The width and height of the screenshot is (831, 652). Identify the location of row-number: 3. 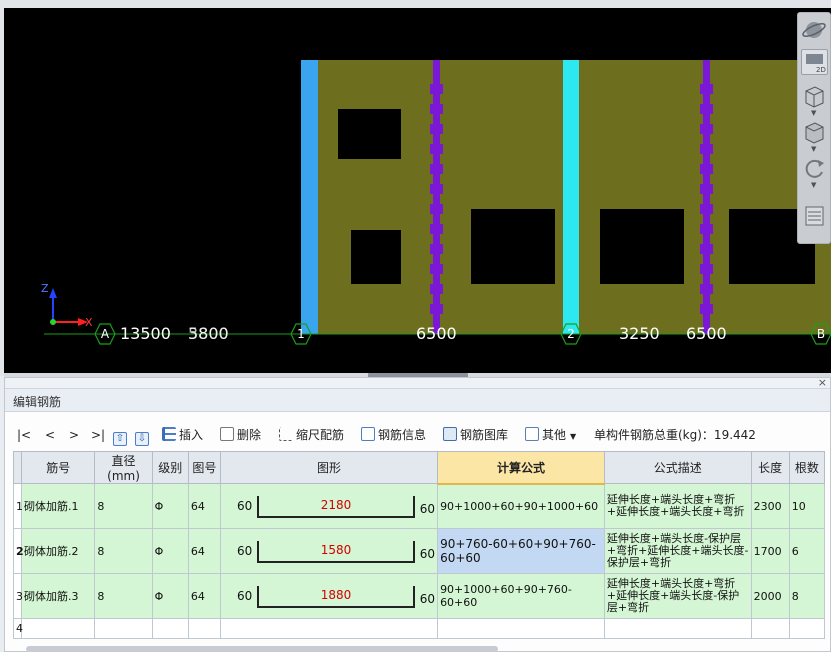
(17, 596).